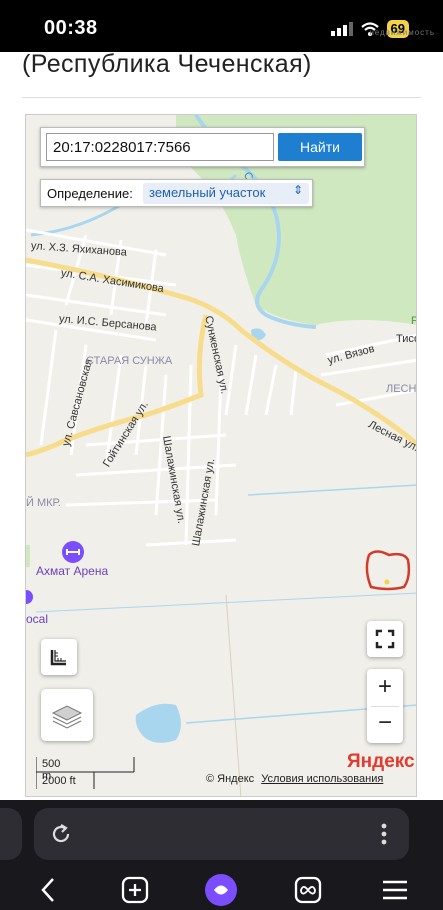 The width and height of the screenshot is (443, 910). Describe the element at coordinates (129, 361) in the screenshot. I see `district-label: СТАРАЯ СУНЖА` at that location.